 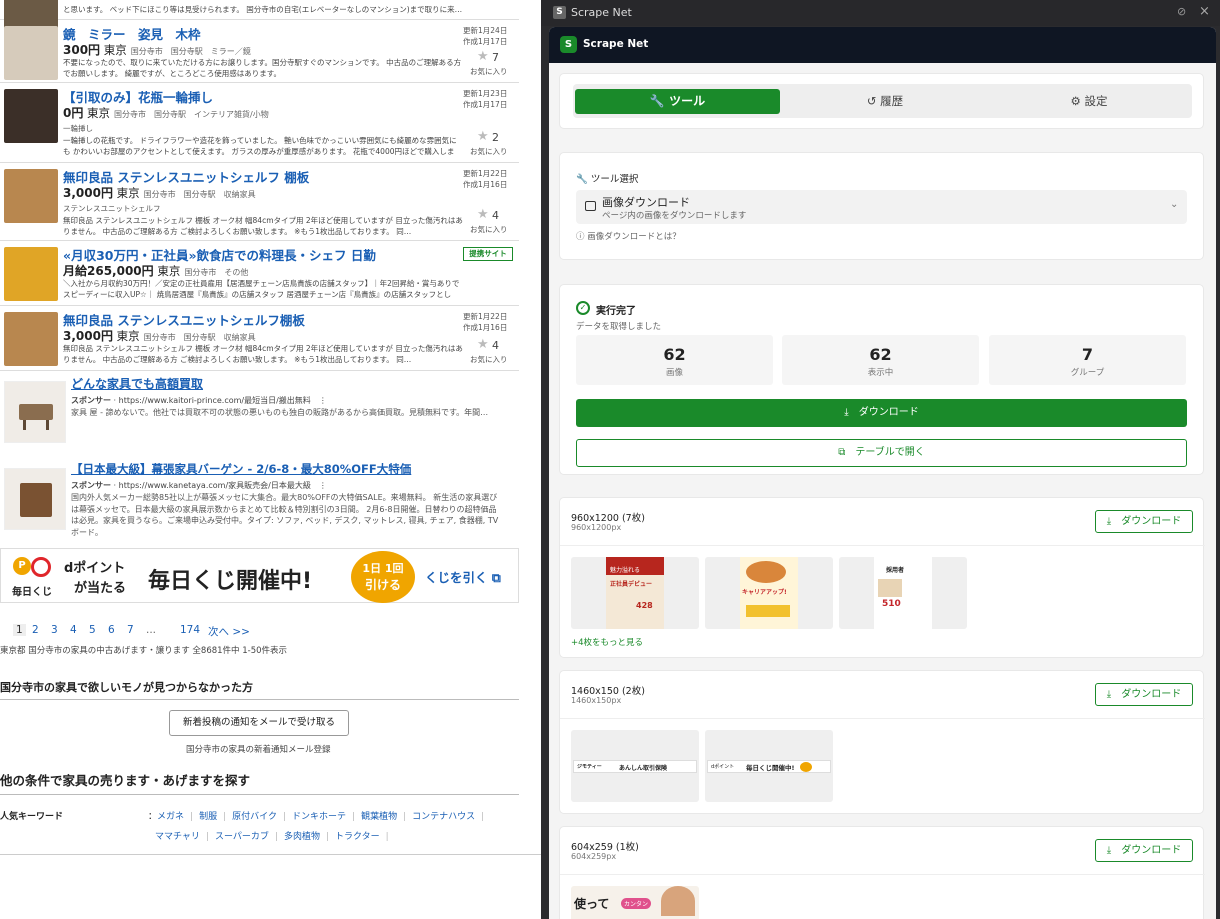 What do you see at coordinates (769, 593) in the screenshot?
I see `image-thumbnail: キャリアアップ!` at bounding box center [769, 593].